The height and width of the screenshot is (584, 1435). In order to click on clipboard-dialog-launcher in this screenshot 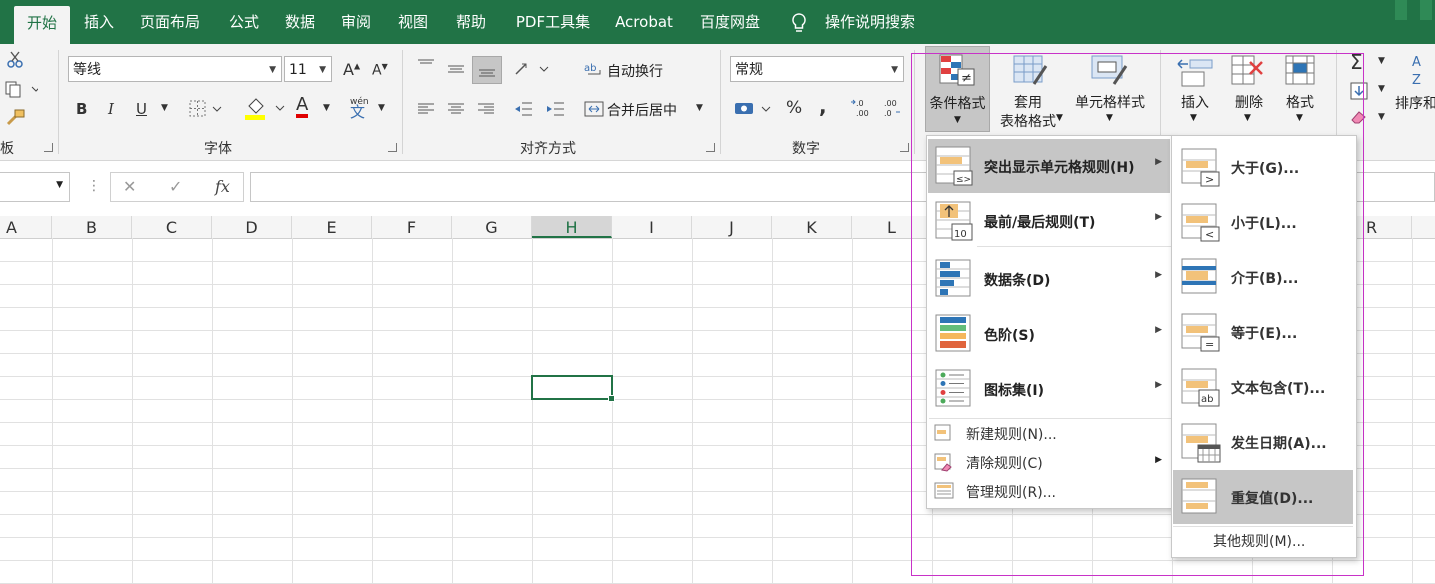, I will do `click(48, 147)`.